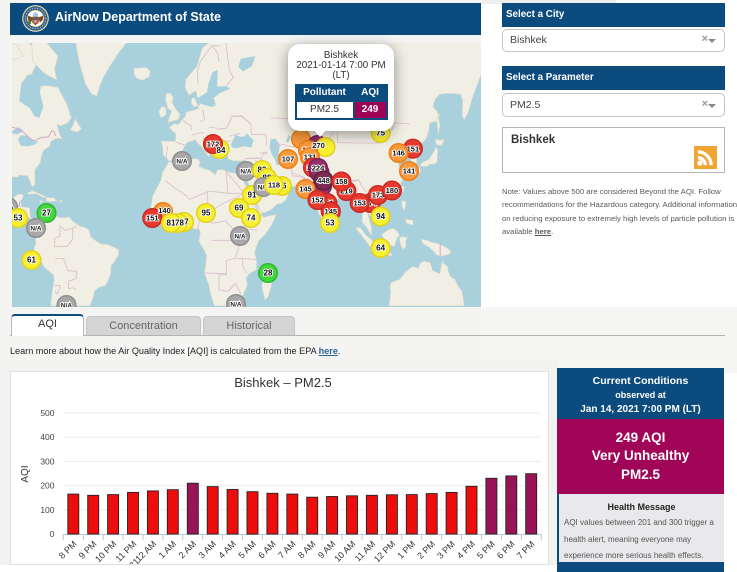 The height and width of the screenshot is (572, 737). Describe the element at coordinates (206, 213) in the screenshot. I see `svg-text: 95` at that location.